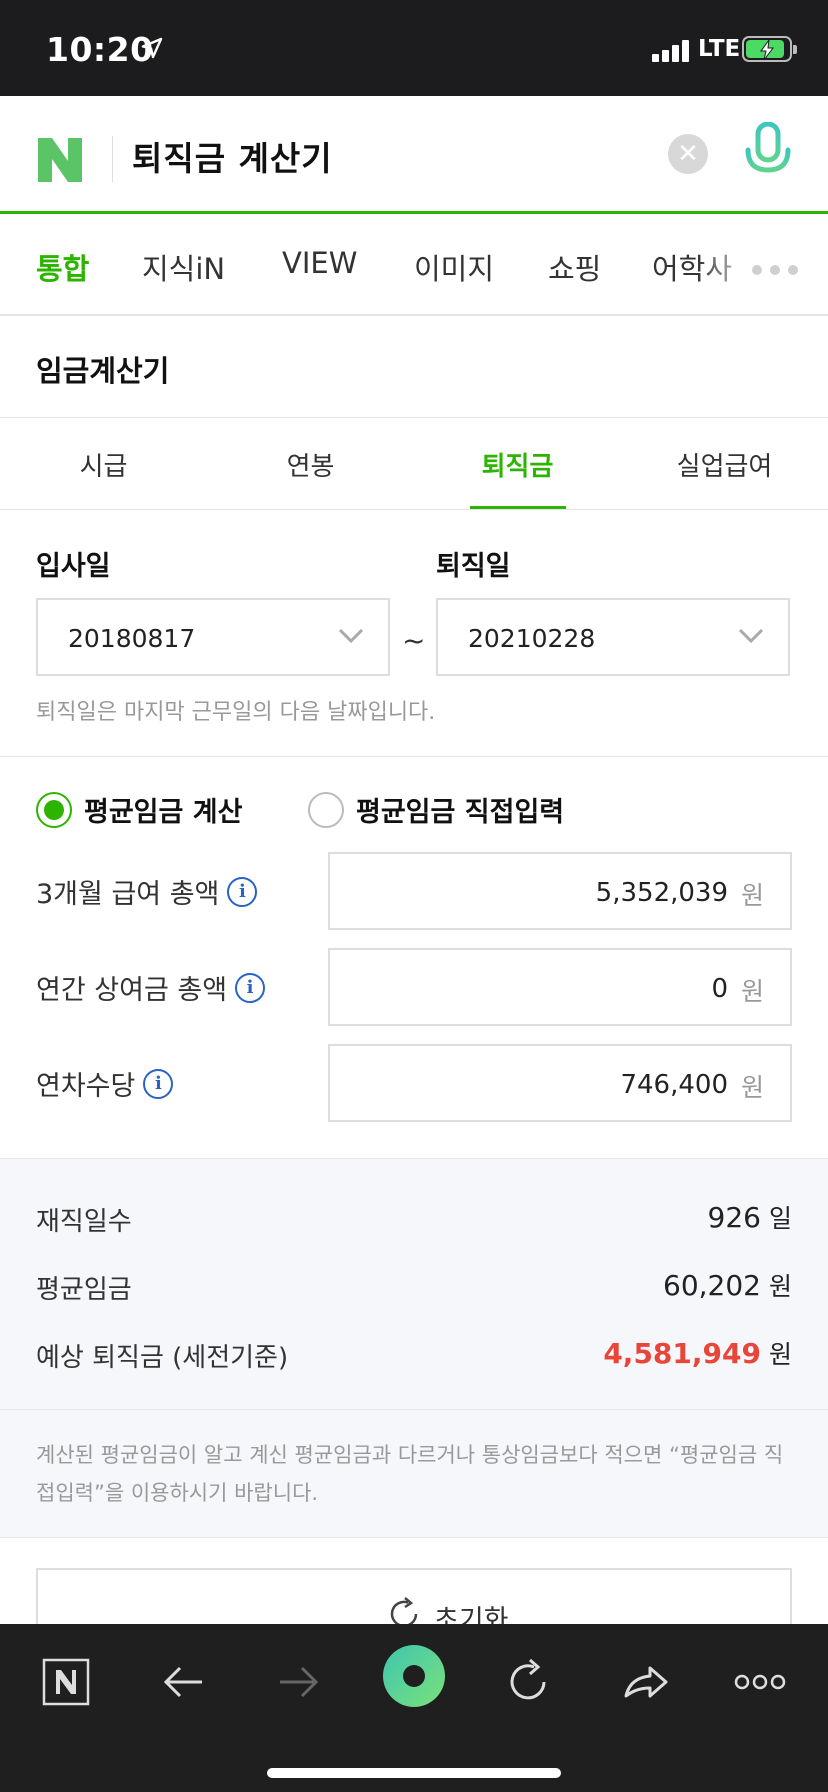 This screenshot has width=828, height=1792. I want to click on radio-direct-input-average-wage: 평균임금 직접입력, so click(436, 809).